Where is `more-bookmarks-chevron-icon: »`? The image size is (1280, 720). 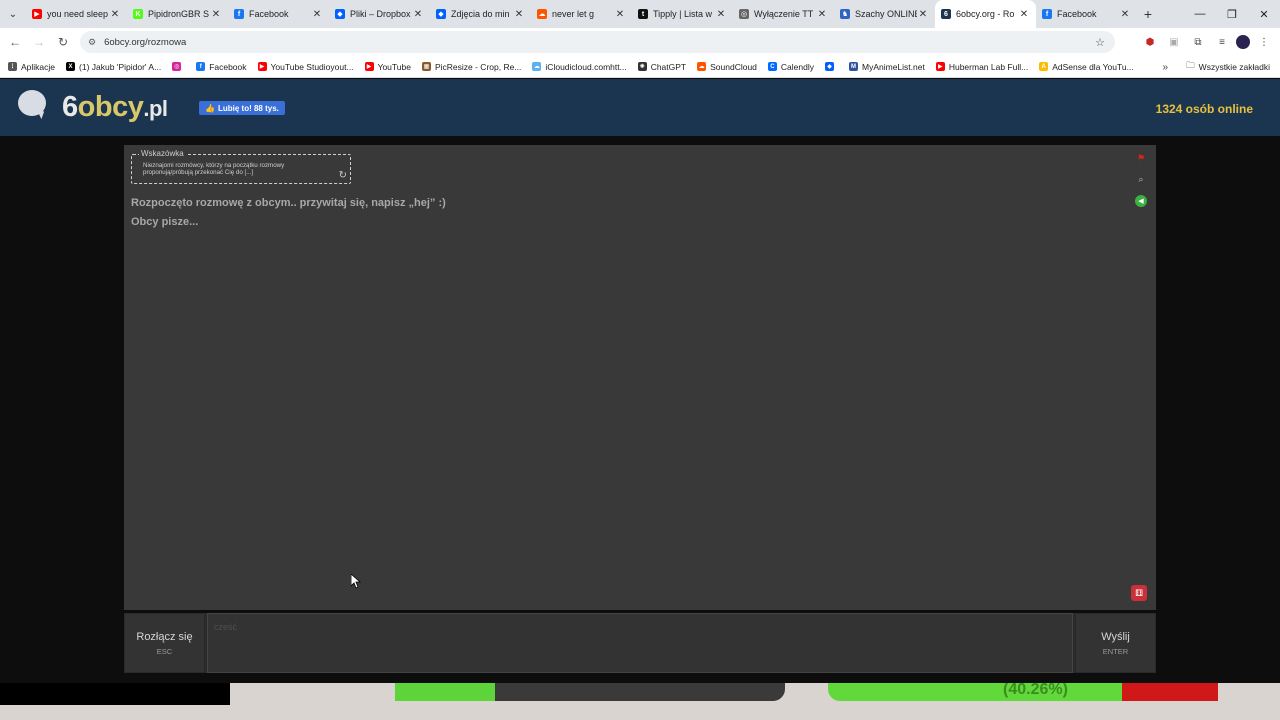
more-bookmarks-chevron-icon: » is located at coordinates (1165, 67).